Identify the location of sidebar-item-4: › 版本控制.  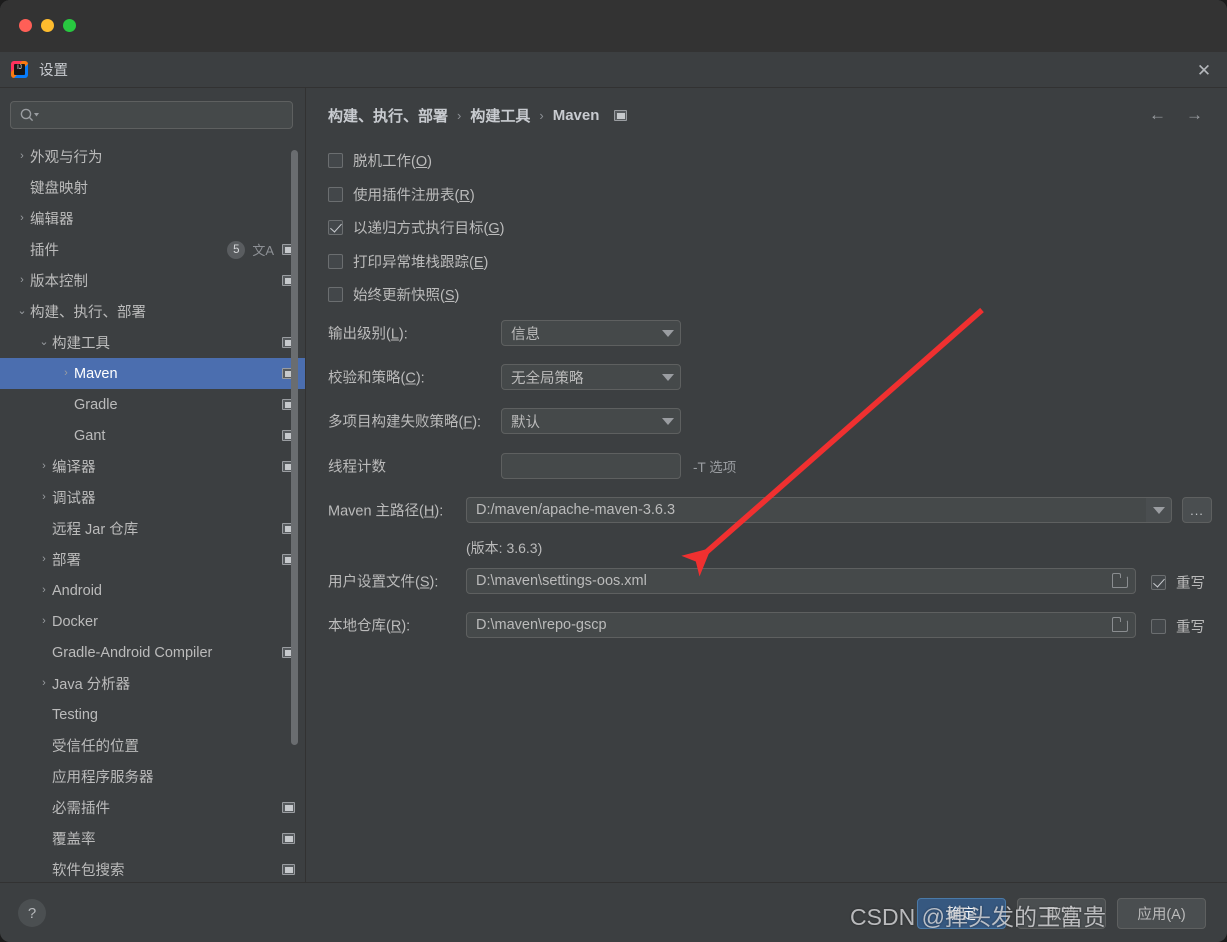
(152, 280).